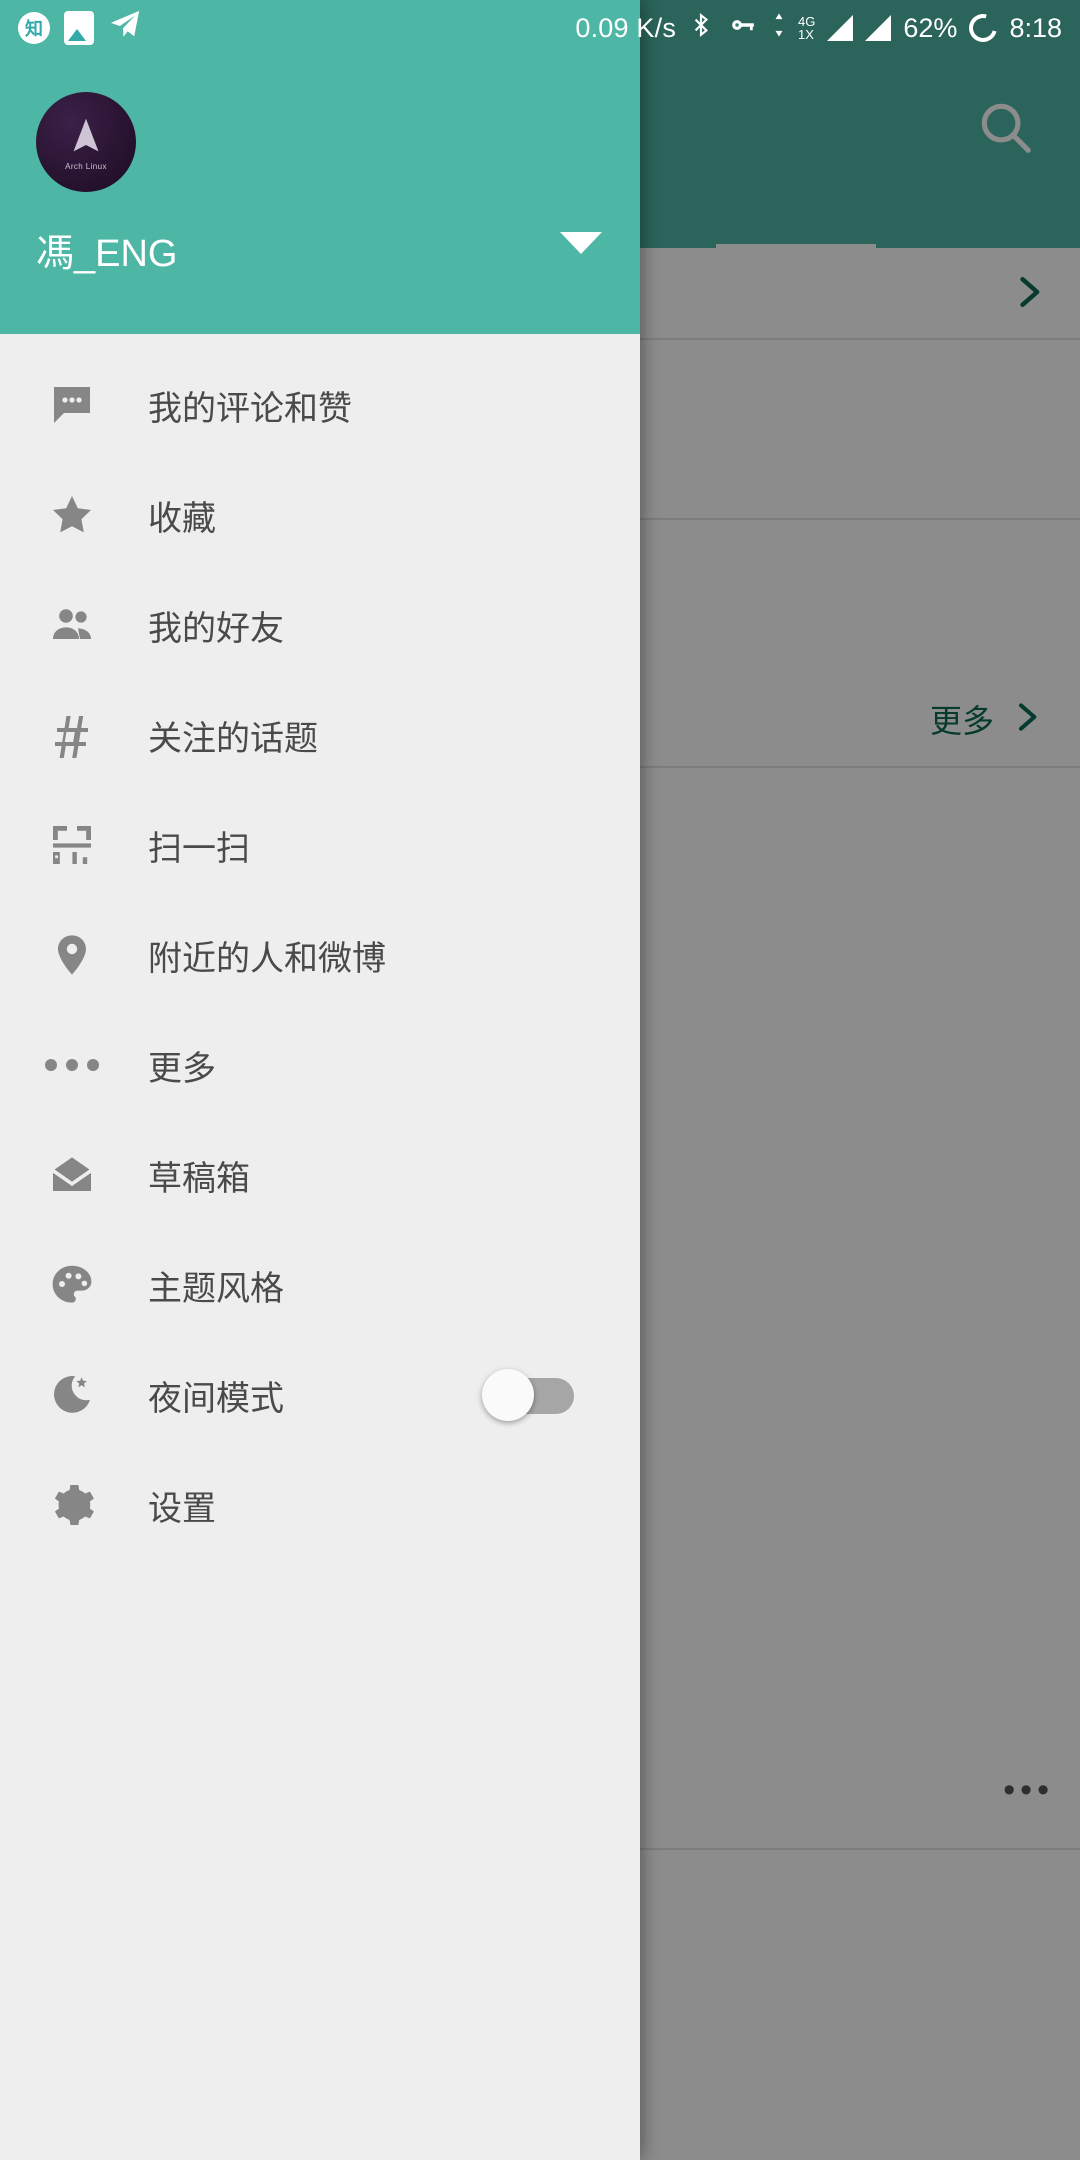  Describe the element at coordinates (72, 625) in the screenshot. I see `people-icon` at that location.